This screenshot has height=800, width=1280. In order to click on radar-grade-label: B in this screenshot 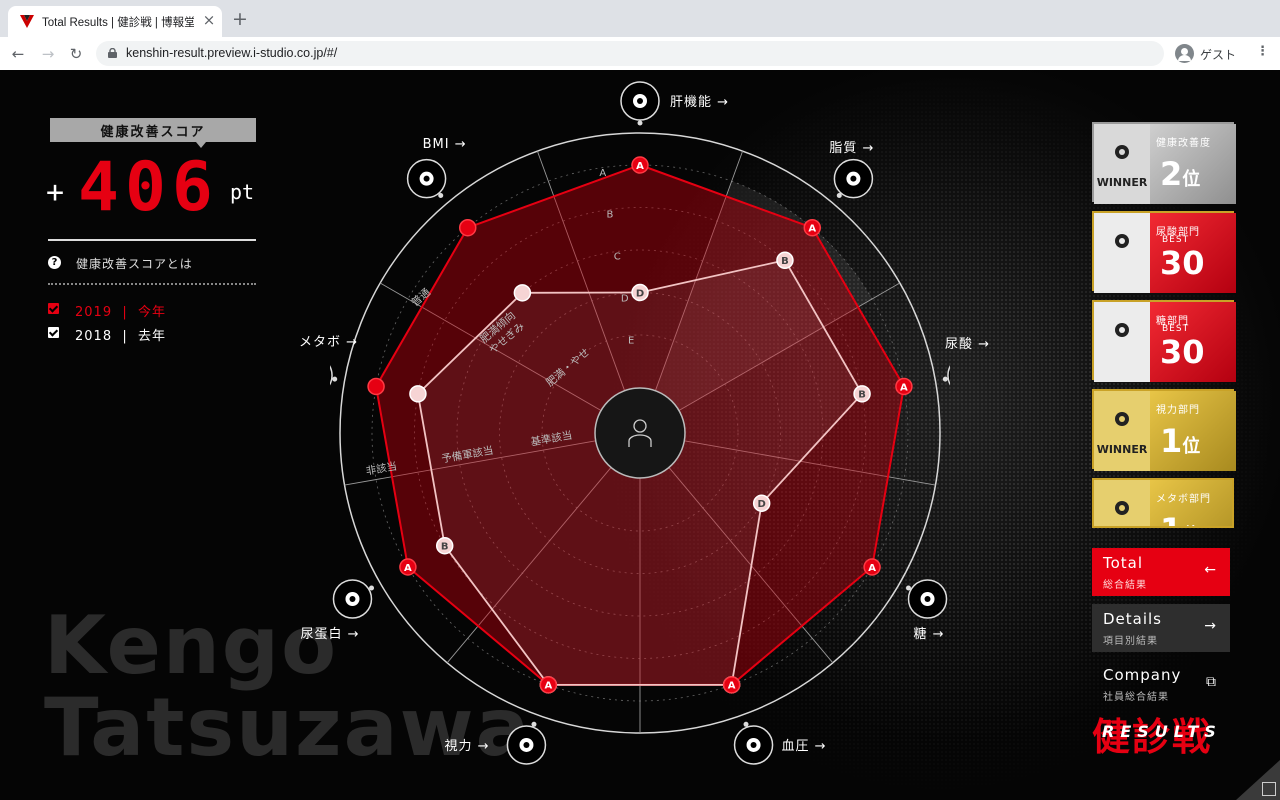, I will do `click(610, 215)`.